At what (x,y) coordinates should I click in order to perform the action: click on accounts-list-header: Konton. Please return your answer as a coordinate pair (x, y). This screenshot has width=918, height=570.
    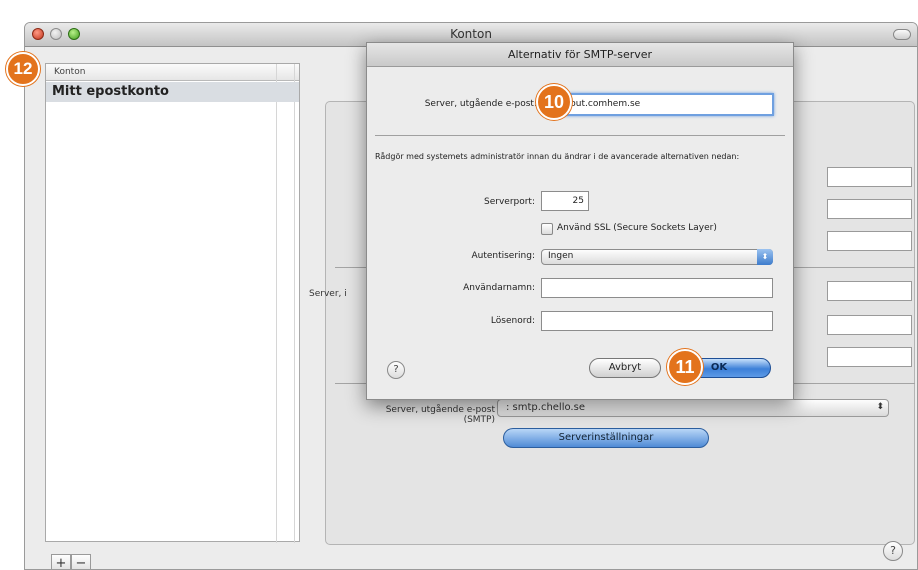
    Looking at the image, I should click on (172, 72).